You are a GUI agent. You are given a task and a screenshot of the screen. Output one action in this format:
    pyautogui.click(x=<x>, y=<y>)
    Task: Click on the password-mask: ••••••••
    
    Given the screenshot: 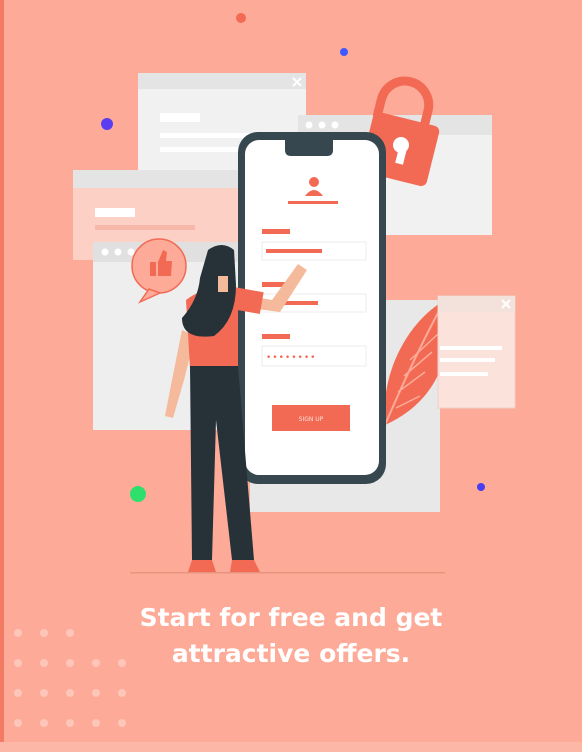 What is the action you would take?
    pyautogui.click(x=291, y=358)
    